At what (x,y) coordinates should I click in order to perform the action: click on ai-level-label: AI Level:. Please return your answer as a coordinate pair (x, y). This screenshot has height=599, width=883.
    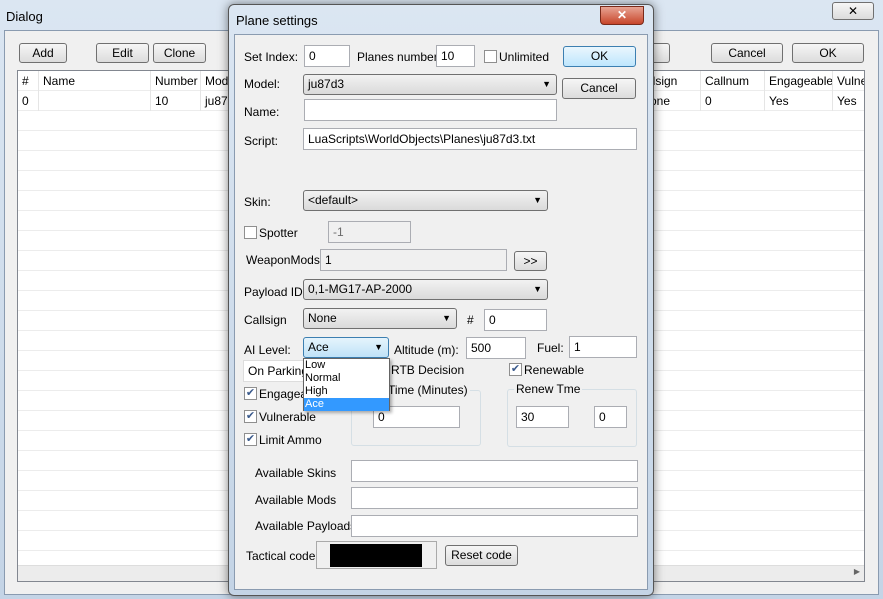
    Looking at the image, I should click on (267, 350).